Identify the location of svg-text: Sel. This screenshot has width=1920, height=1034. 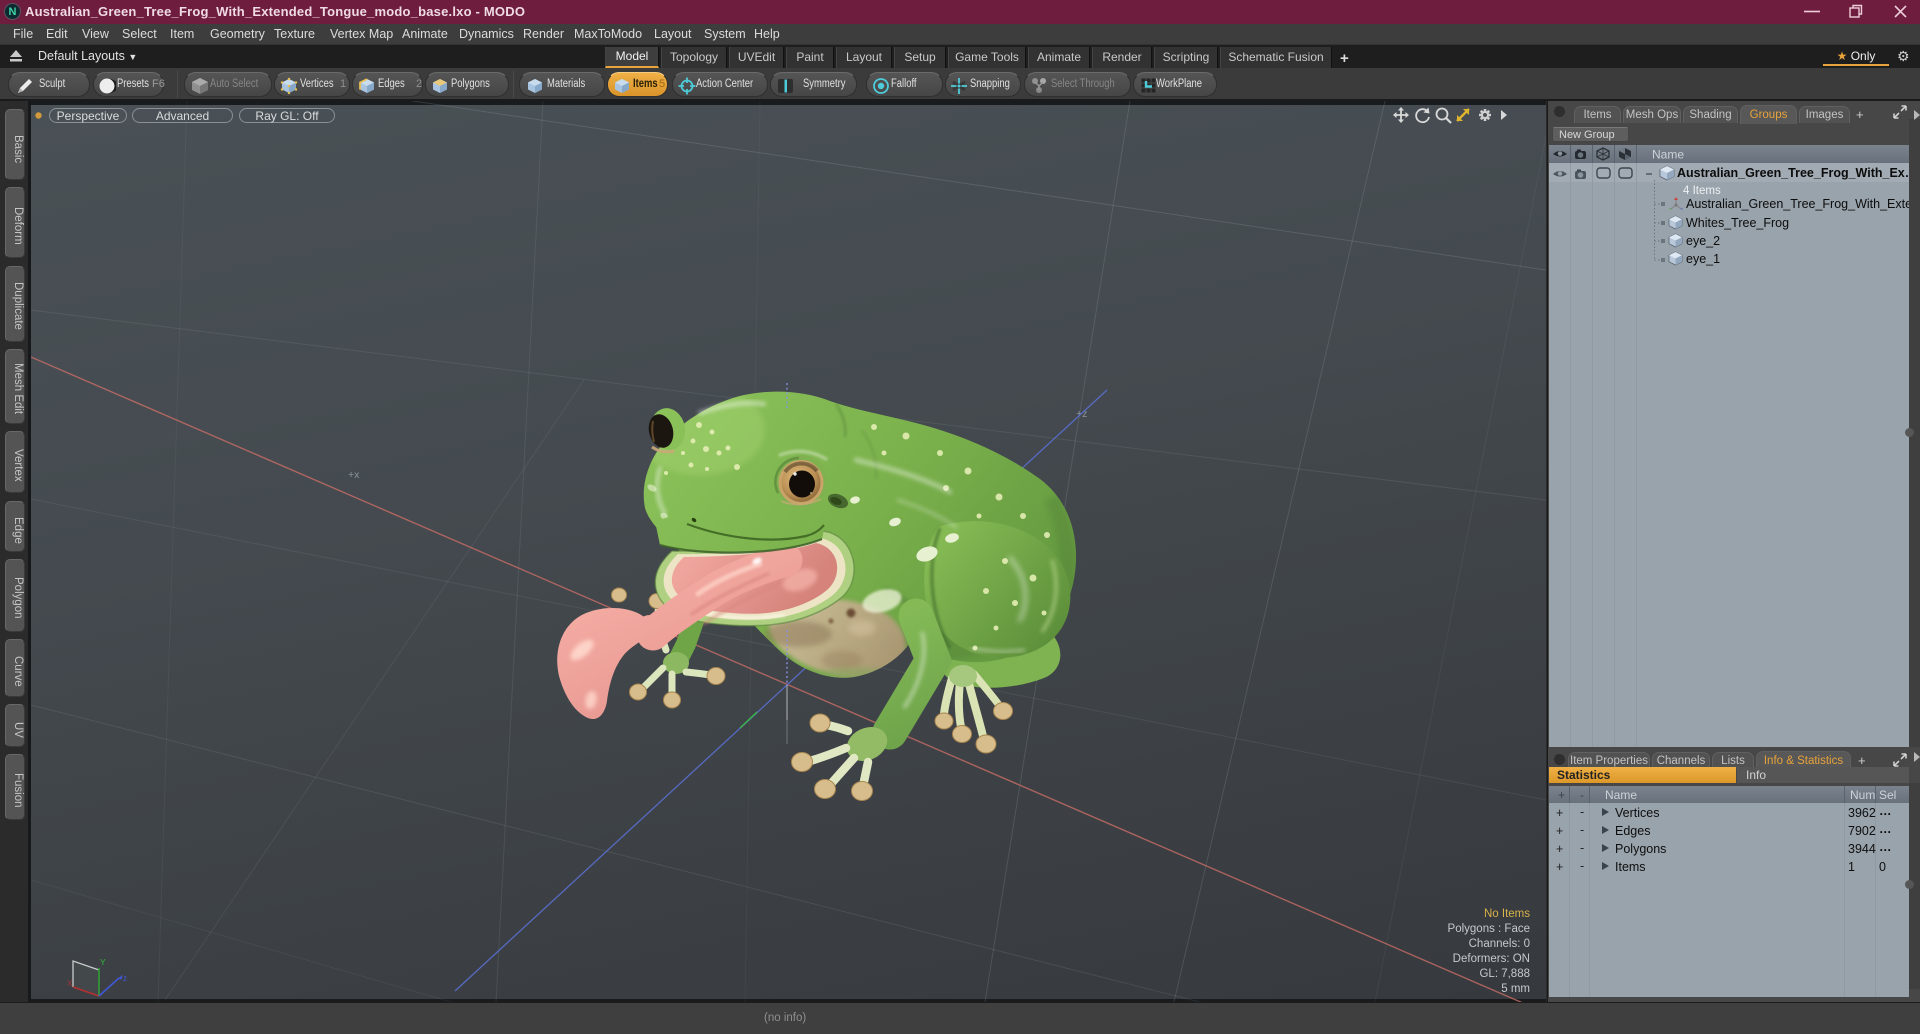
(1887, 795).